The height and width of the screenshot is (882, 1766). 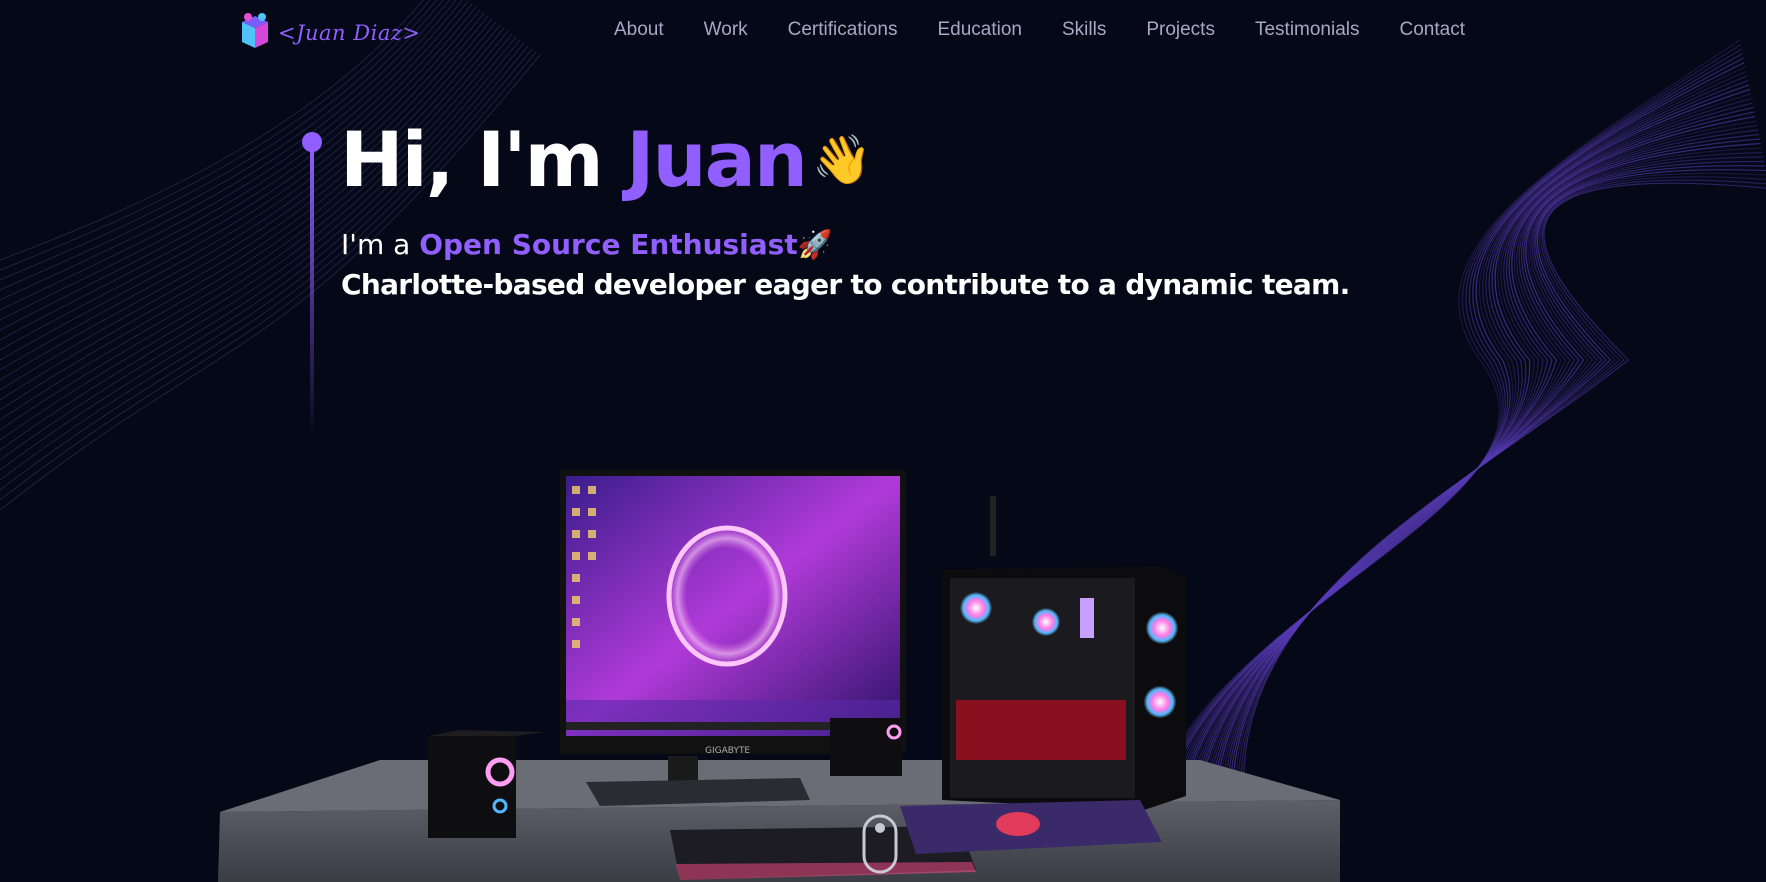 I want to click on nav-link-testimonials: Testimonials, so click(x=1307, y=30).